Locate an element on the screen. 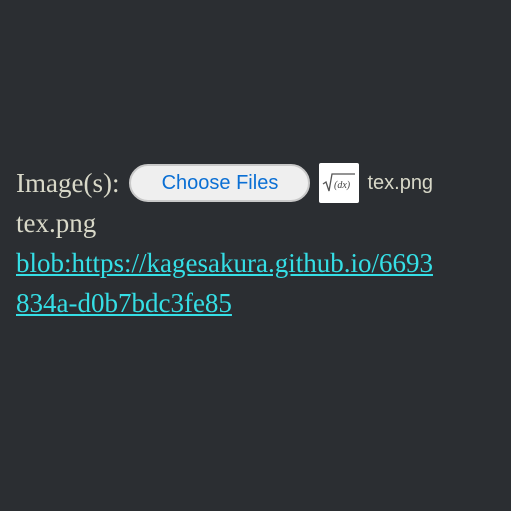 The width and height of the screenshot is (511, 511). formula-thumbnail-icon: (dx) is located at coordinates (339, 183).